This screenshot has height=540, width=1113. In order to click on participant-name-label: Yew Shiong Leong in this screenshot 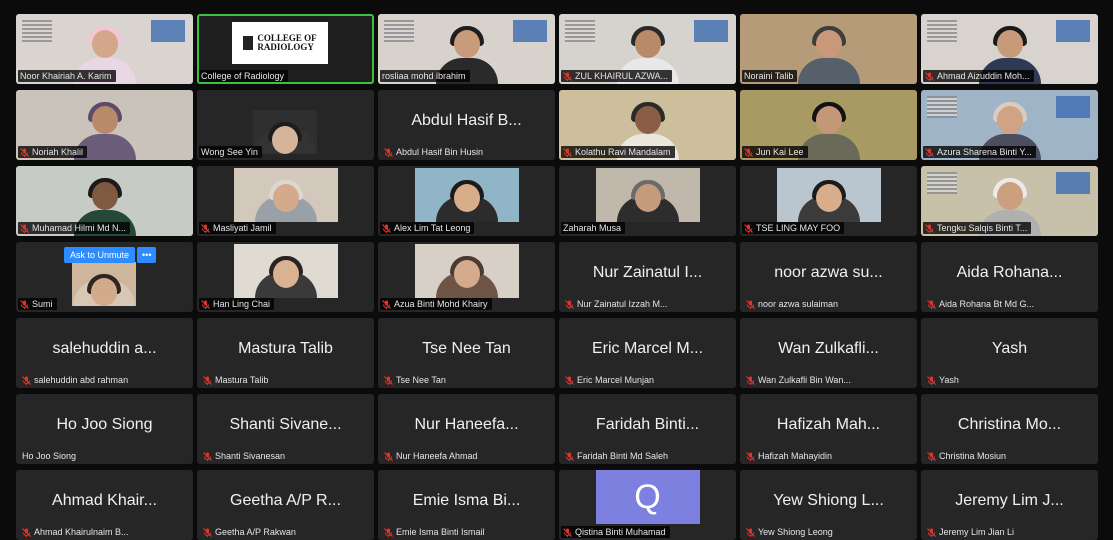, I will do `click(790, 532)`.